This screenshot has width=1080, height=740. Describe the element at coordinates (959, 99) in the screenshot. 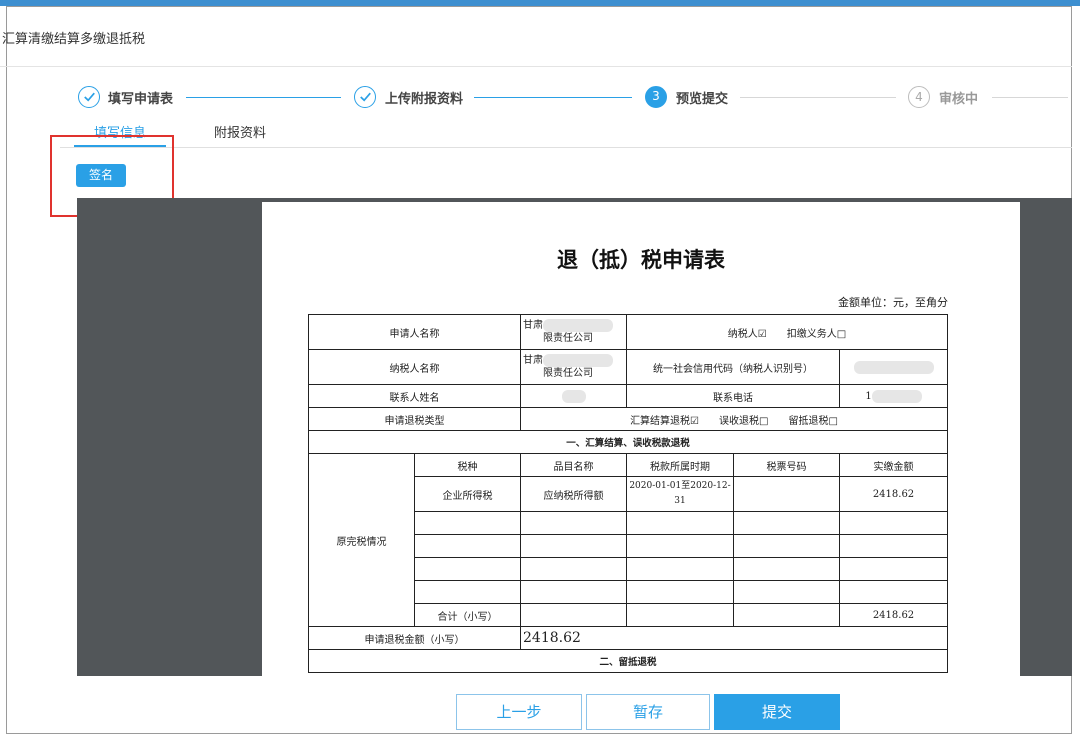

I see `step-4-label: 审核中` at that location.